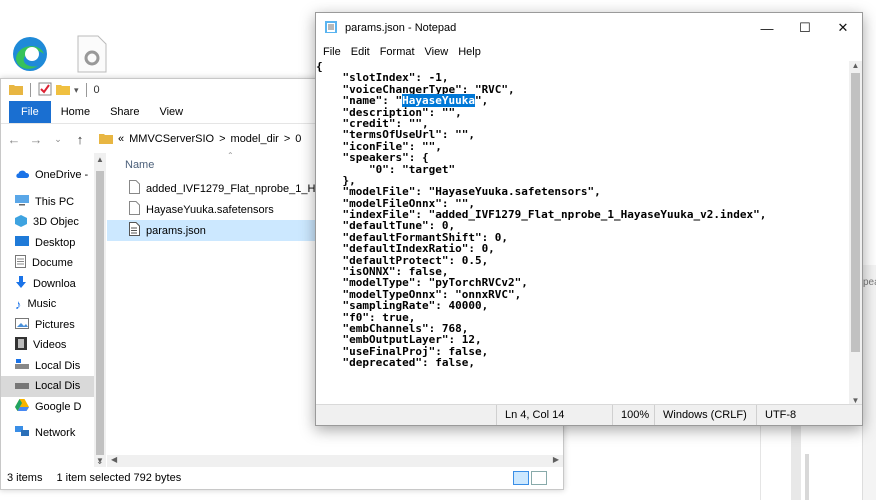 The width and height of the screenshot is (876, 503). What do you see at coordinates (22, 433) in the screenshot?
I see `network-icon` at bounding box center [22, 433].